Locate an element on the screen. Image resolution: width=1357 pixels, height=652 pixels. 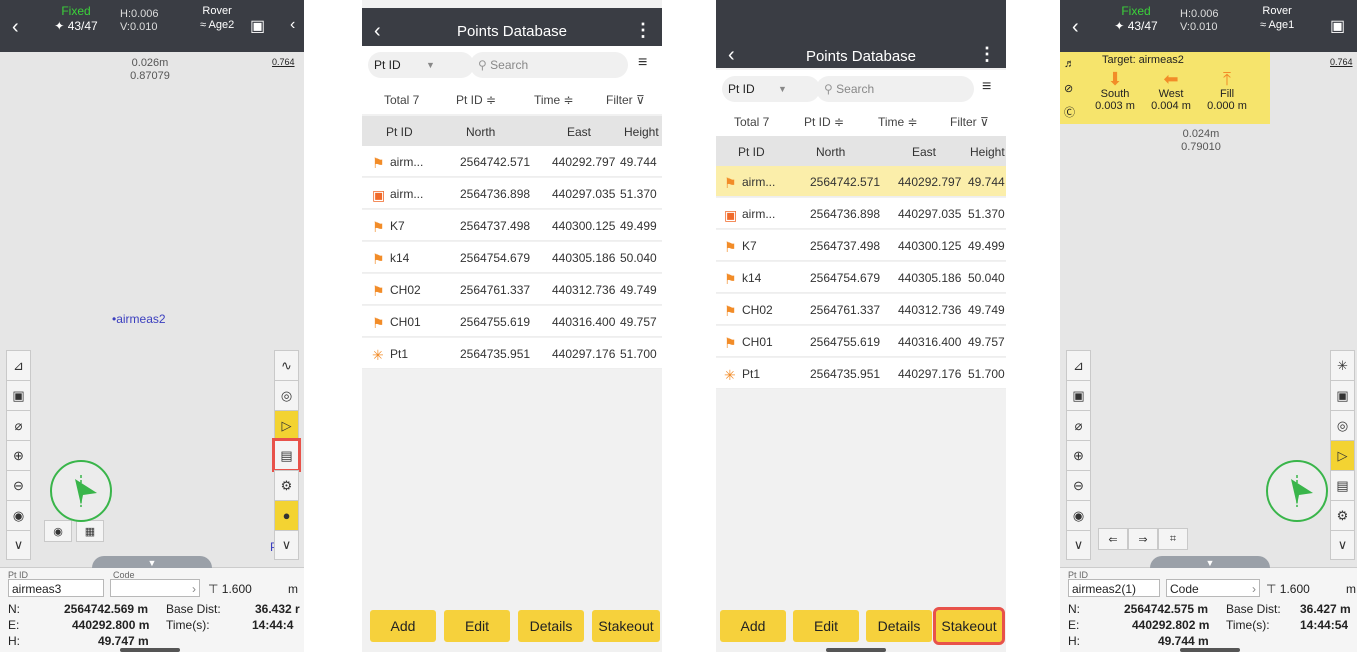
time-value: 14:44:54 is located at coordinates (1324, 625).